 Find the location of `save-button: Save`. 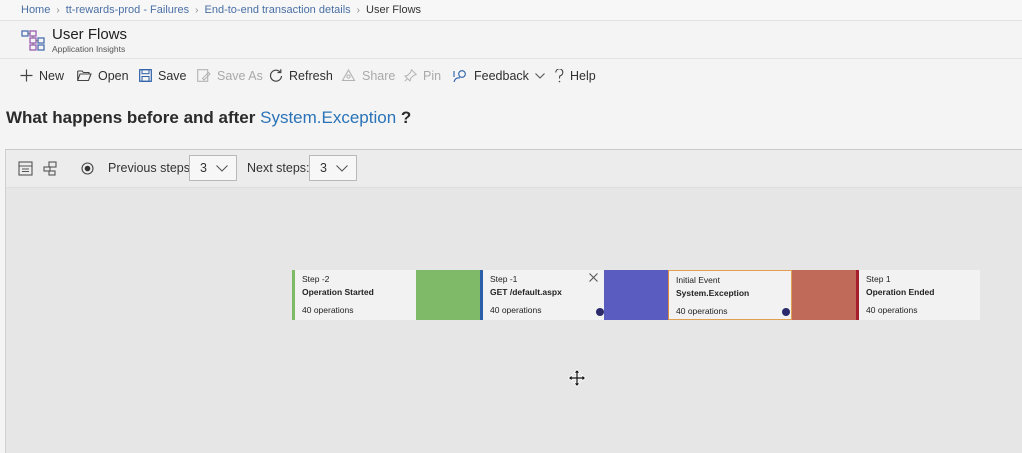

save-button: Save is located at coordinates (163, 75).